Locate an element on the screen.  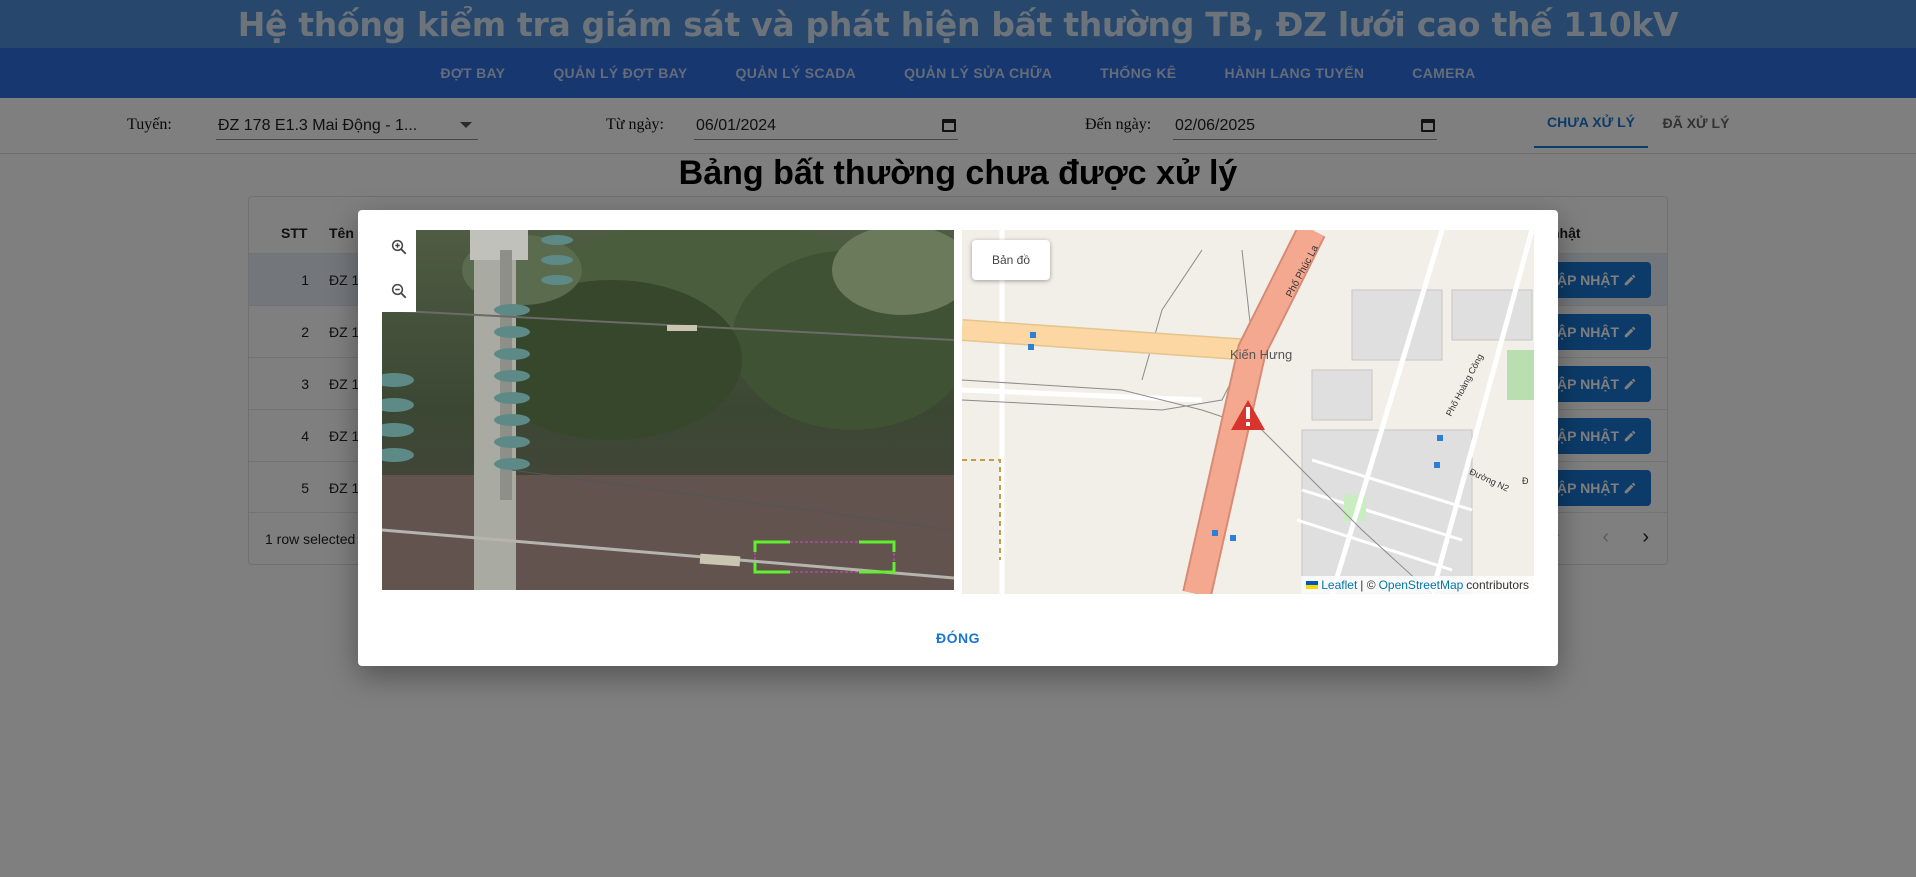
map-layer-button: Bản đồ is located at coordinates (1011, 260).